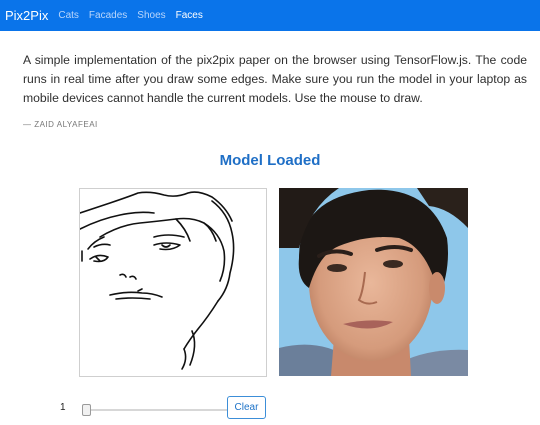  Describe the element at coordinates (26, 15) in the screenshot. I see `brand-link: Pix2Pix` at that location.